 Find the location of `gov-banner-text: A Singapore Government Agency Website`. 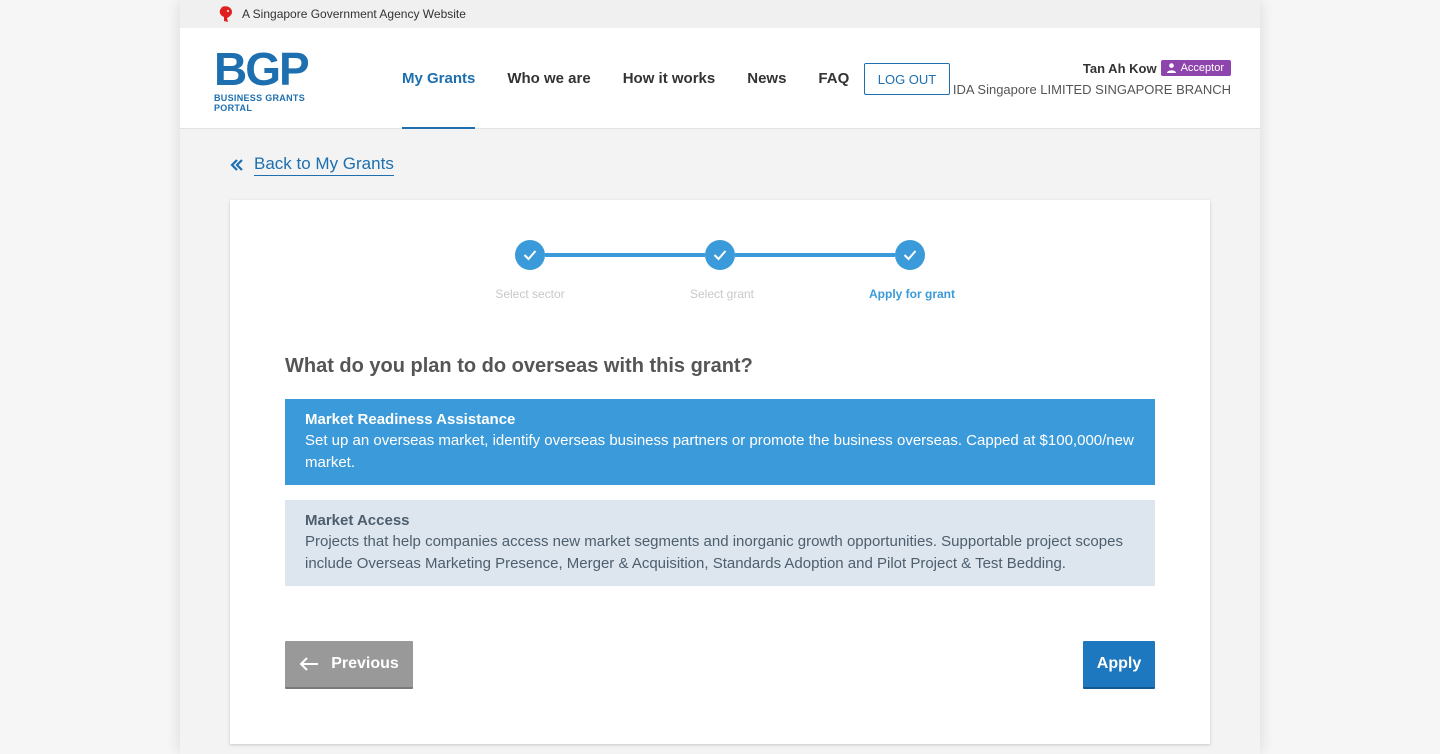

gov-banner-text: A Singapore Government Agency Website is located at coordinates (354, 14).